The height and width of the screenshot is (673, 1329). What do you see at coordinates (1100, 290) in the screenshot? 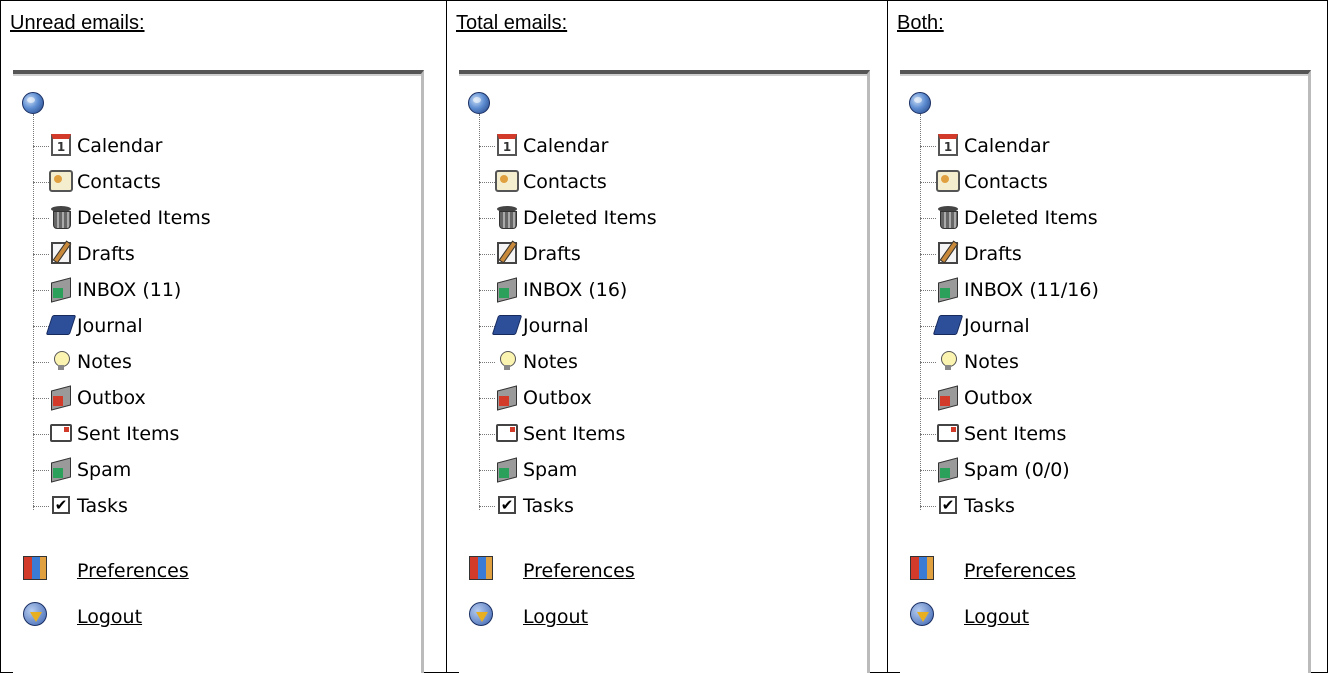
I see `folder-item: INBOX (11/16)` at bounding box center [1100, 290].